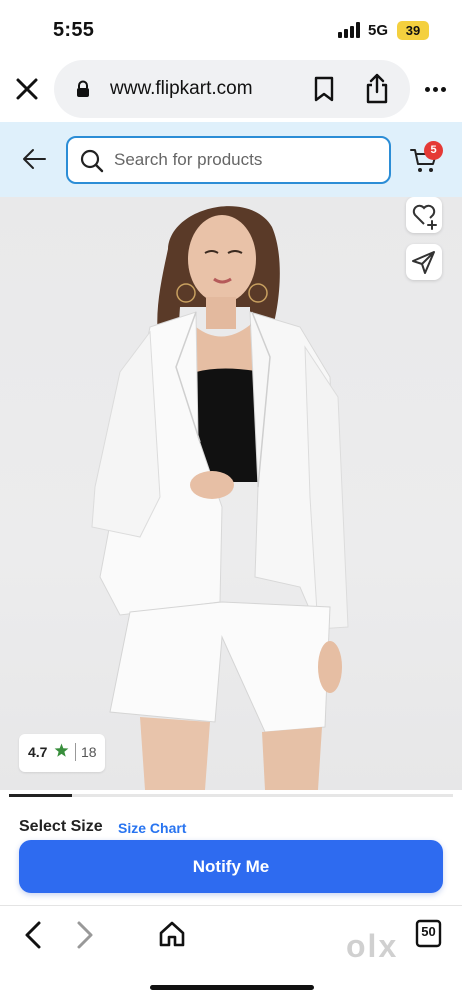 Image resolution: width=462 pixels, height=1000 pixels. What do you see at coordinates (231, 29) in the screenshot?
I see `status-bar: 5:55 5G 39` at bounding box center [231, 29].